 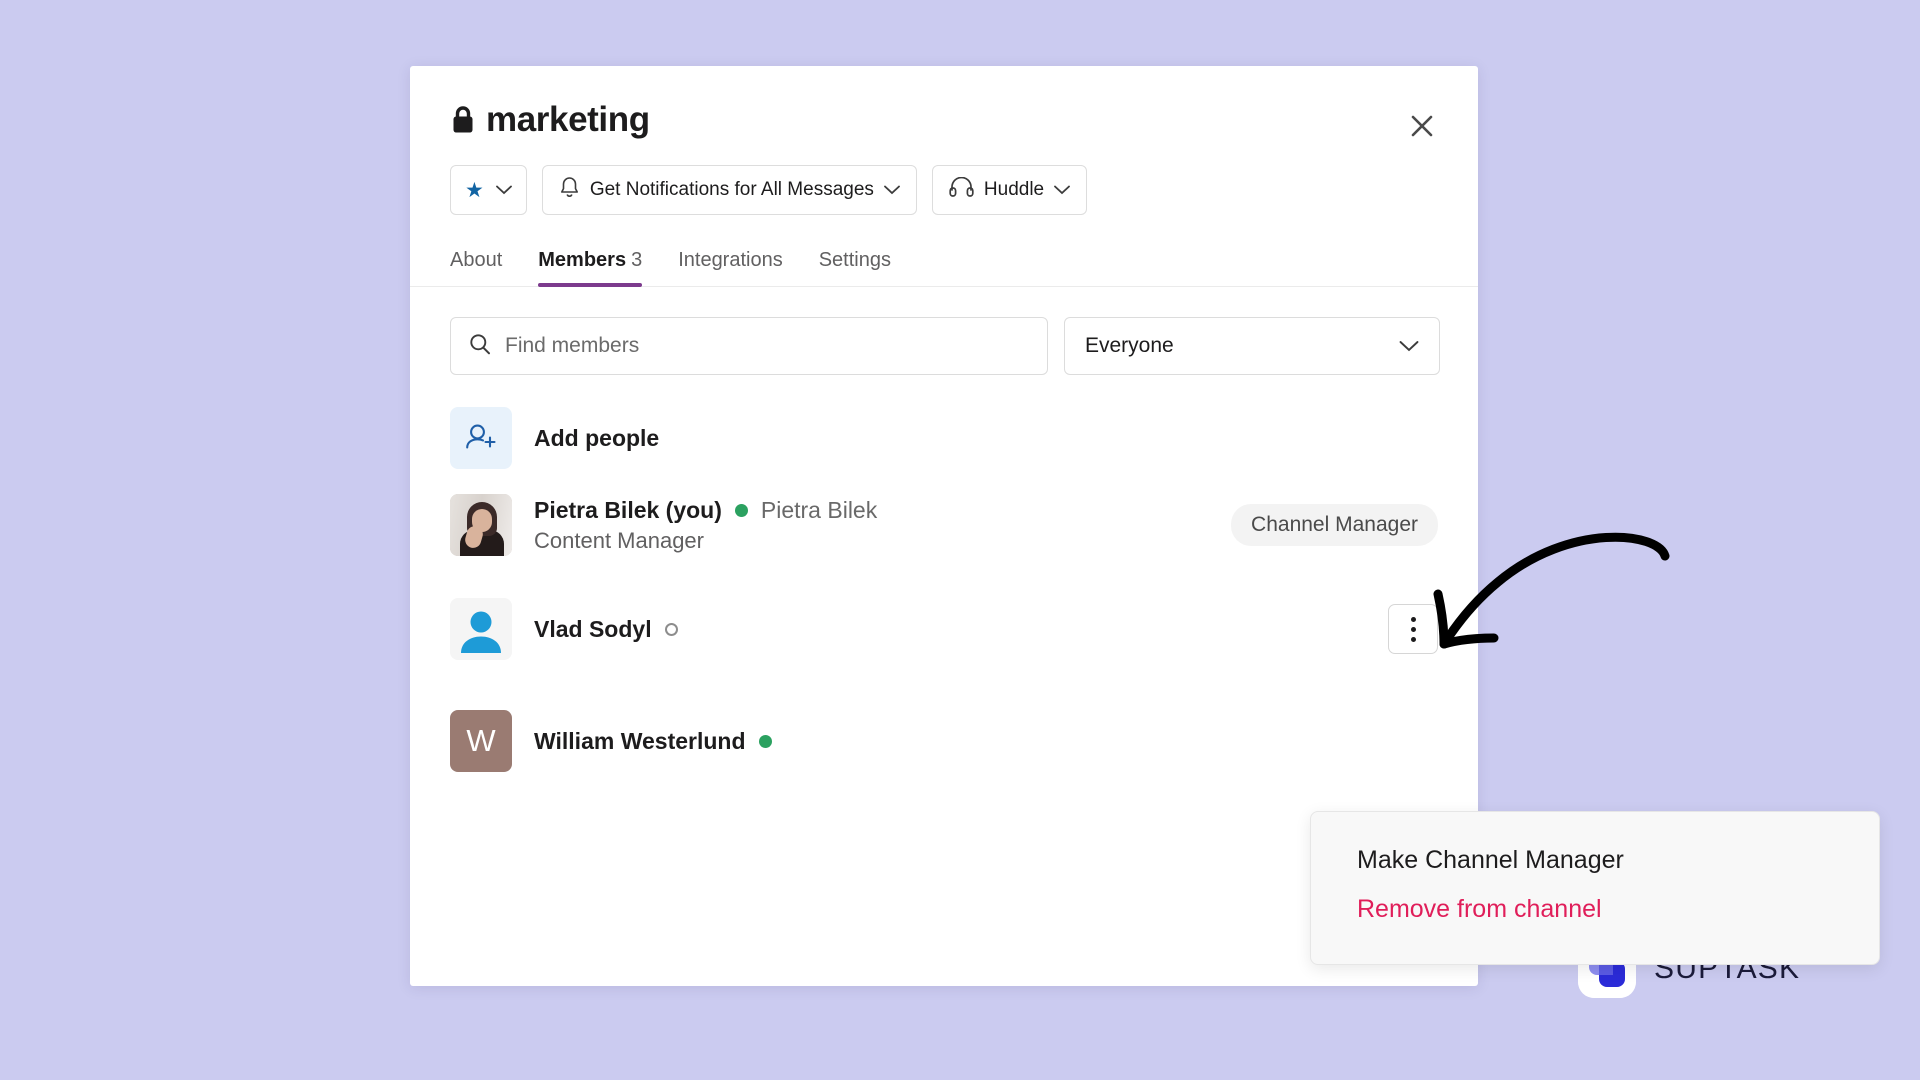 What do you see at coordinates (569, 190) in the screenshot?
I see `bell-icon` at bounding box center [569, 190].